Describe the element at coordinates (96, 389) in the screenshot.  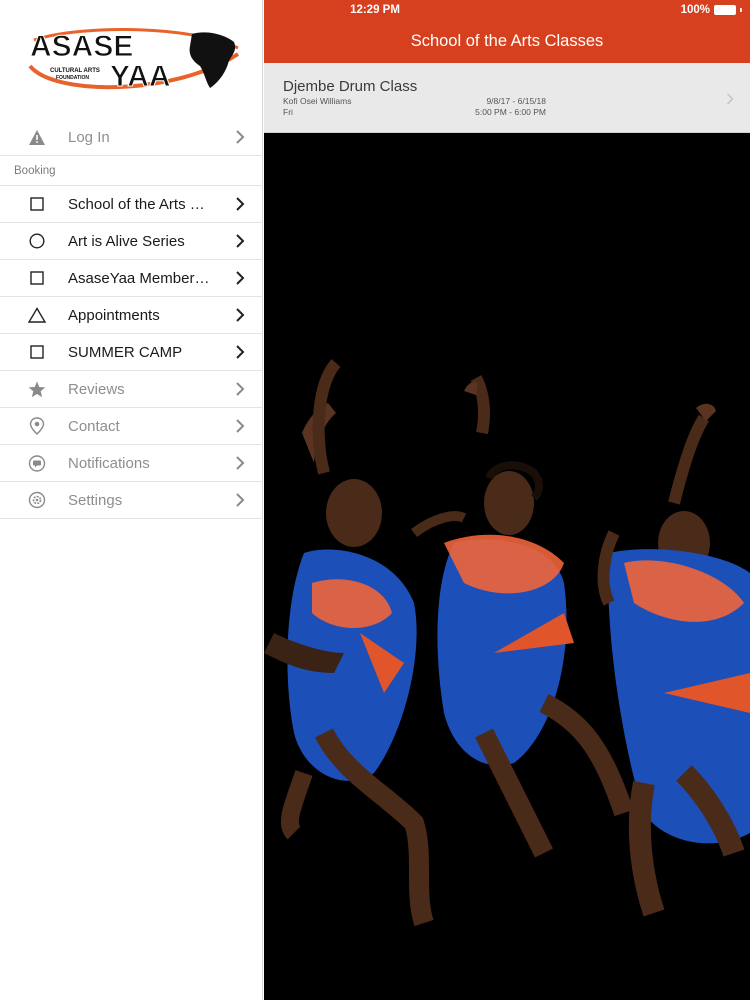
I see `sidebar-item-label: Reviews` at that location.